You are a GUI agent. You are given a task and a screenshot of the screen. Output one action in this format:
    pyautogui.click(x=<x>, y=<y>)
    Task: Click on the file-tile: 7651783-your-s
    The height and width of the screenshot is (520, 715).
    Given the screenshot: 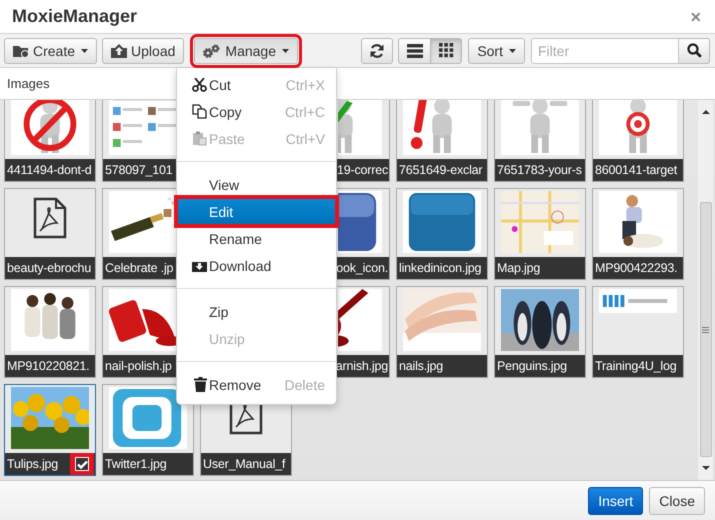 What is the action you would take?
    pyautogui.click(x=540, y=141)
    